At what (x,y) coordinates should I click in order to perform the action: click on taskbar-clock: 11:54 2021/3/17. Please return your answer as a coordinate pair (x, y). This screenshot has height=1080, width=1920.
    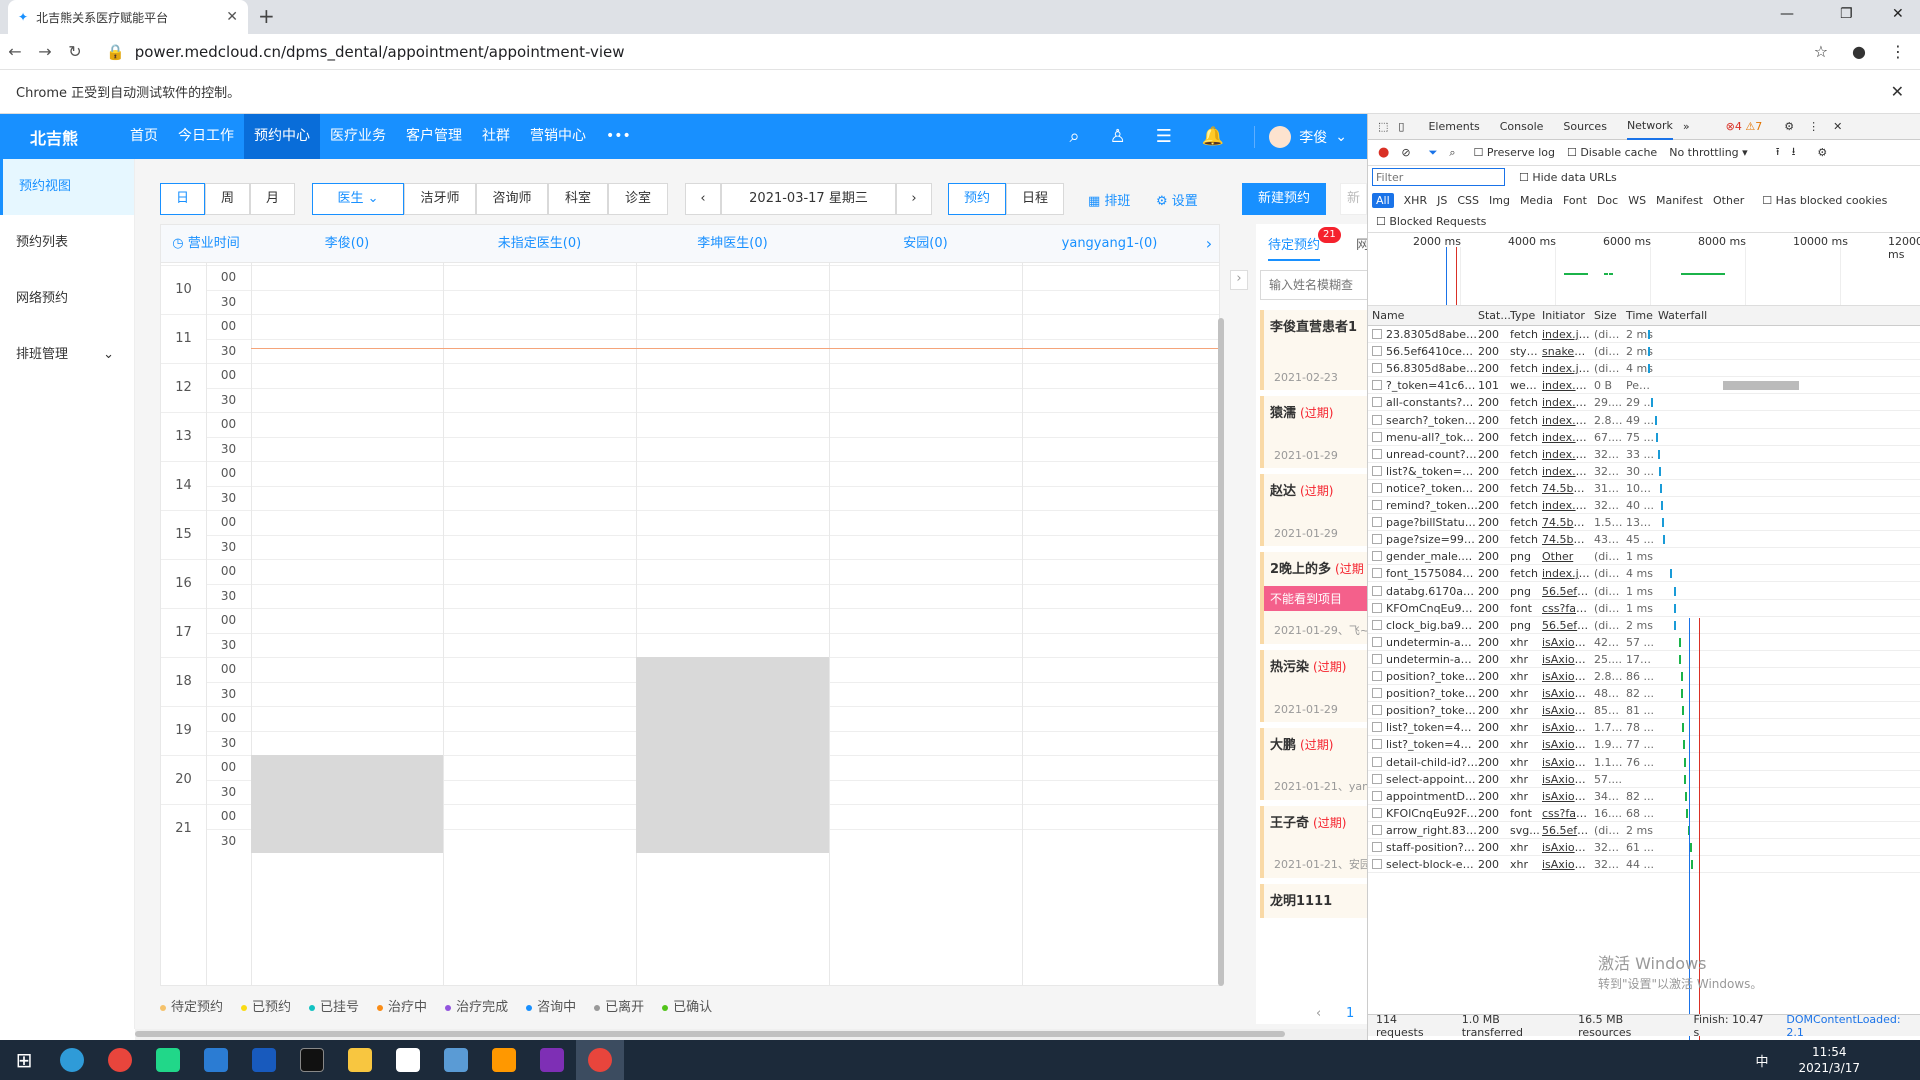
    Looking at the image, I should click on (1859, 1060).